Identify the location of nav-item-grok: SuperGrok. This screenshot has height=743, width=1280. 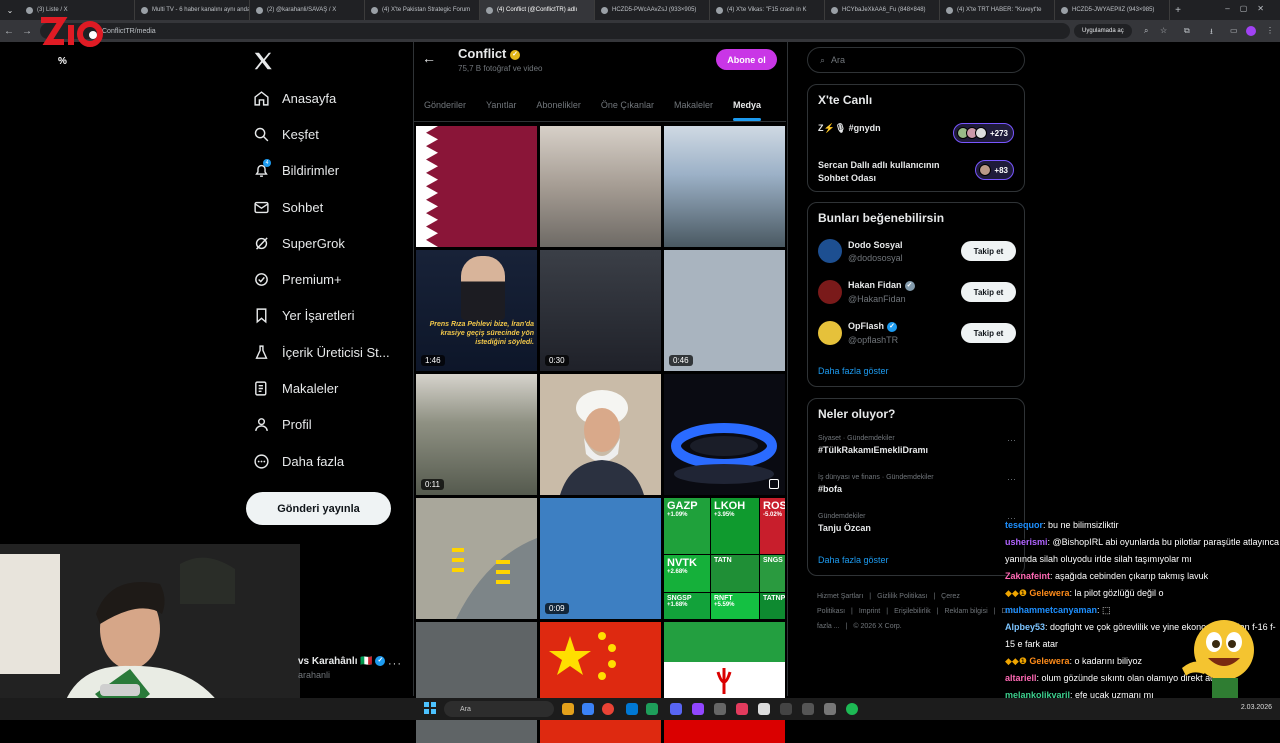
(318, 243).